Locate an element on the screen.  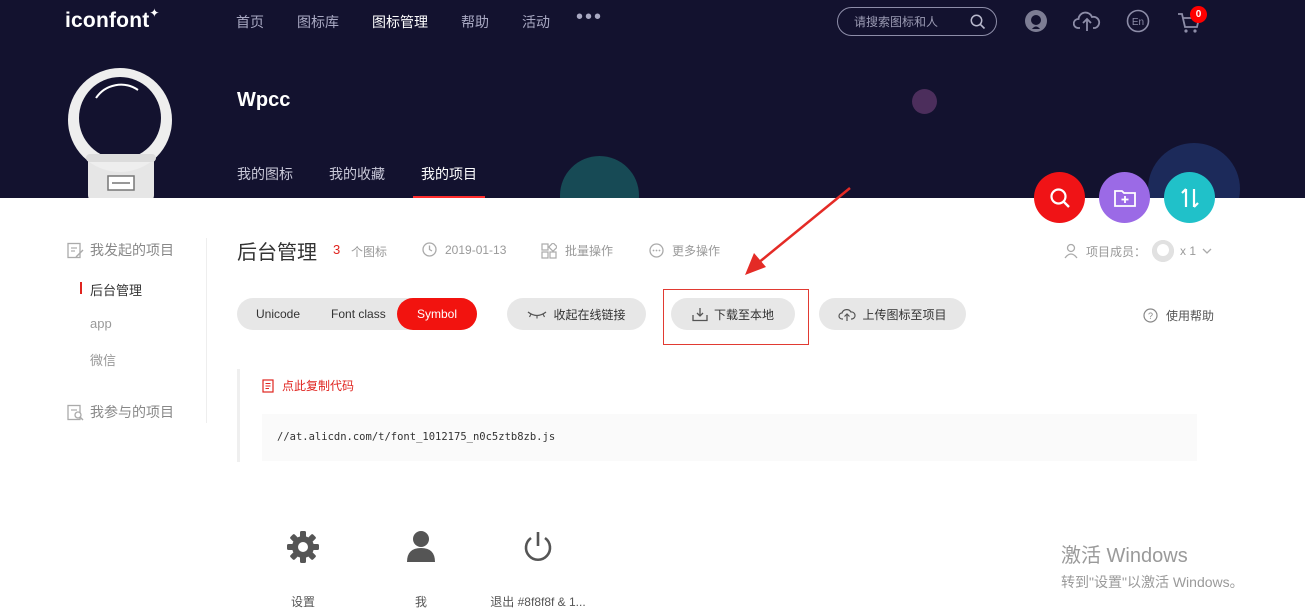
nav-icon-library: 图标库 is located at coordinates (318, 22).